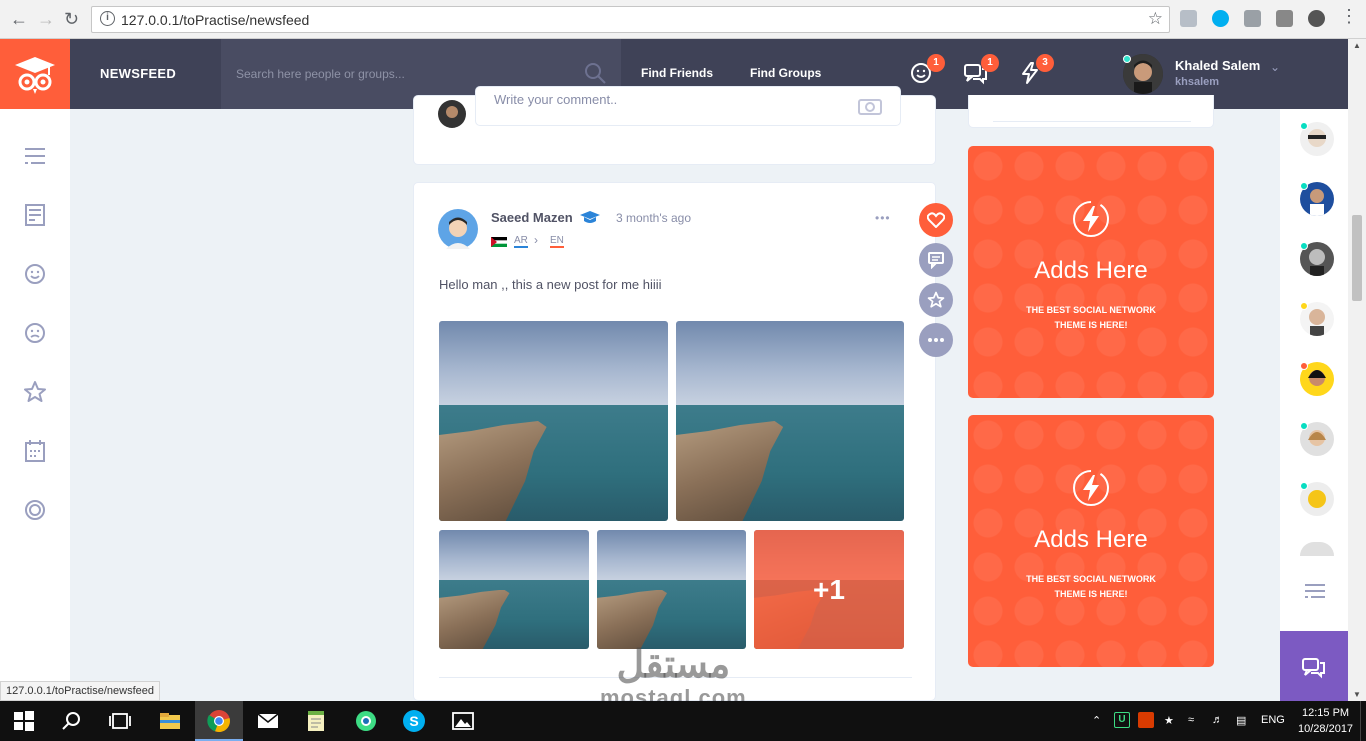 This screenshot has height=741, width=1366. I want to click on svg-text: S, so click(413, 721).